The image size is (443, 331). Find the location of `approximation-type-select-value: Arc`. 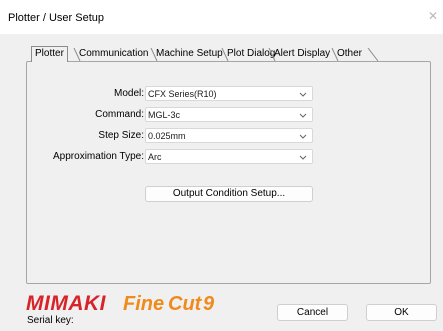

approximation-type-select-value: Arc is located at coordinates (155, 157).